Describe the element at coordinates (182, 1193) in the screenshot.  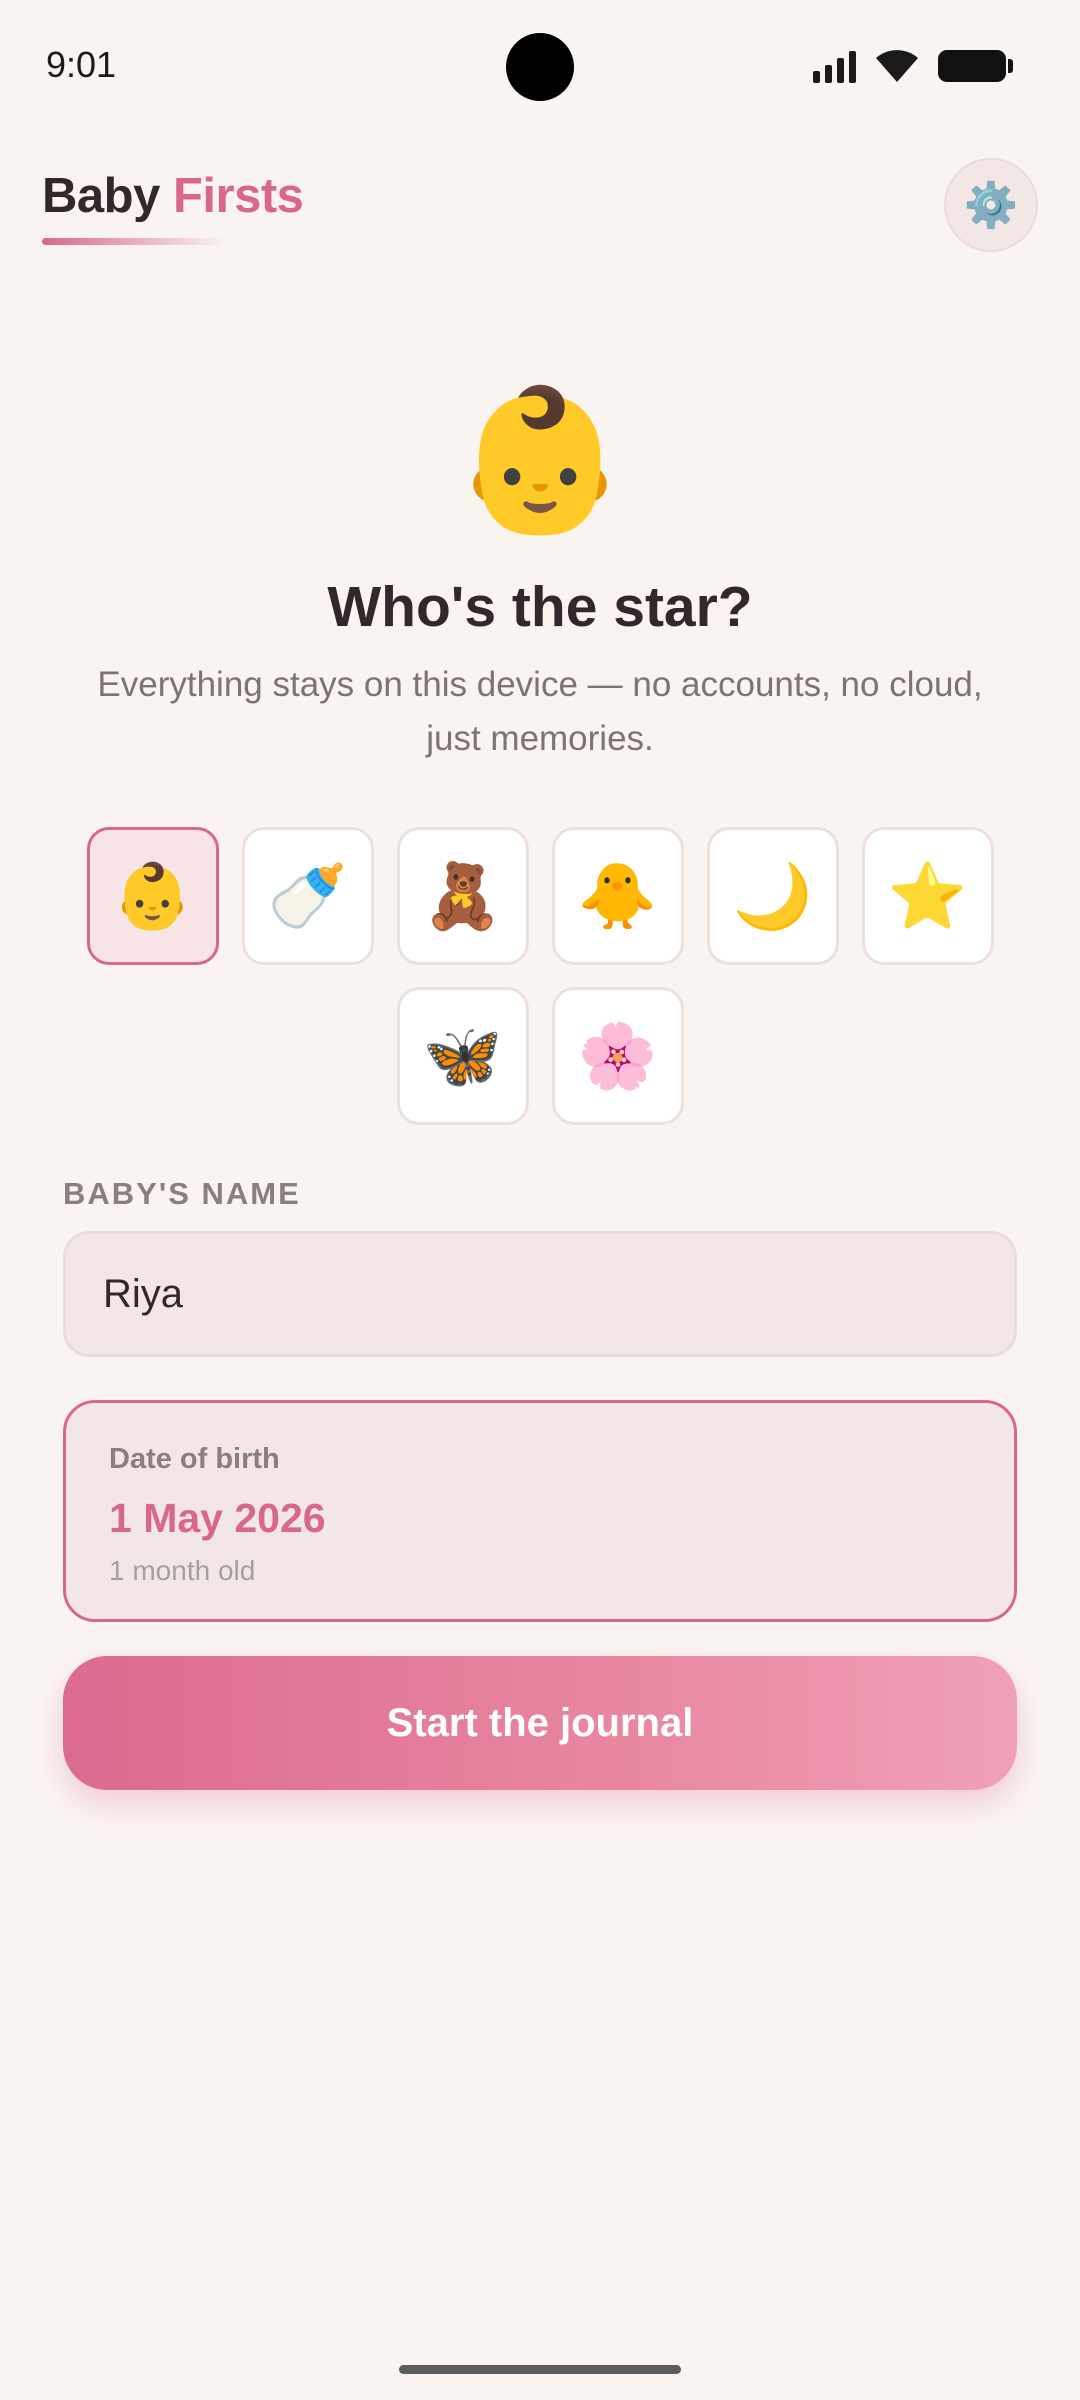
I see `name-label: BABY'S NAME` at that location.